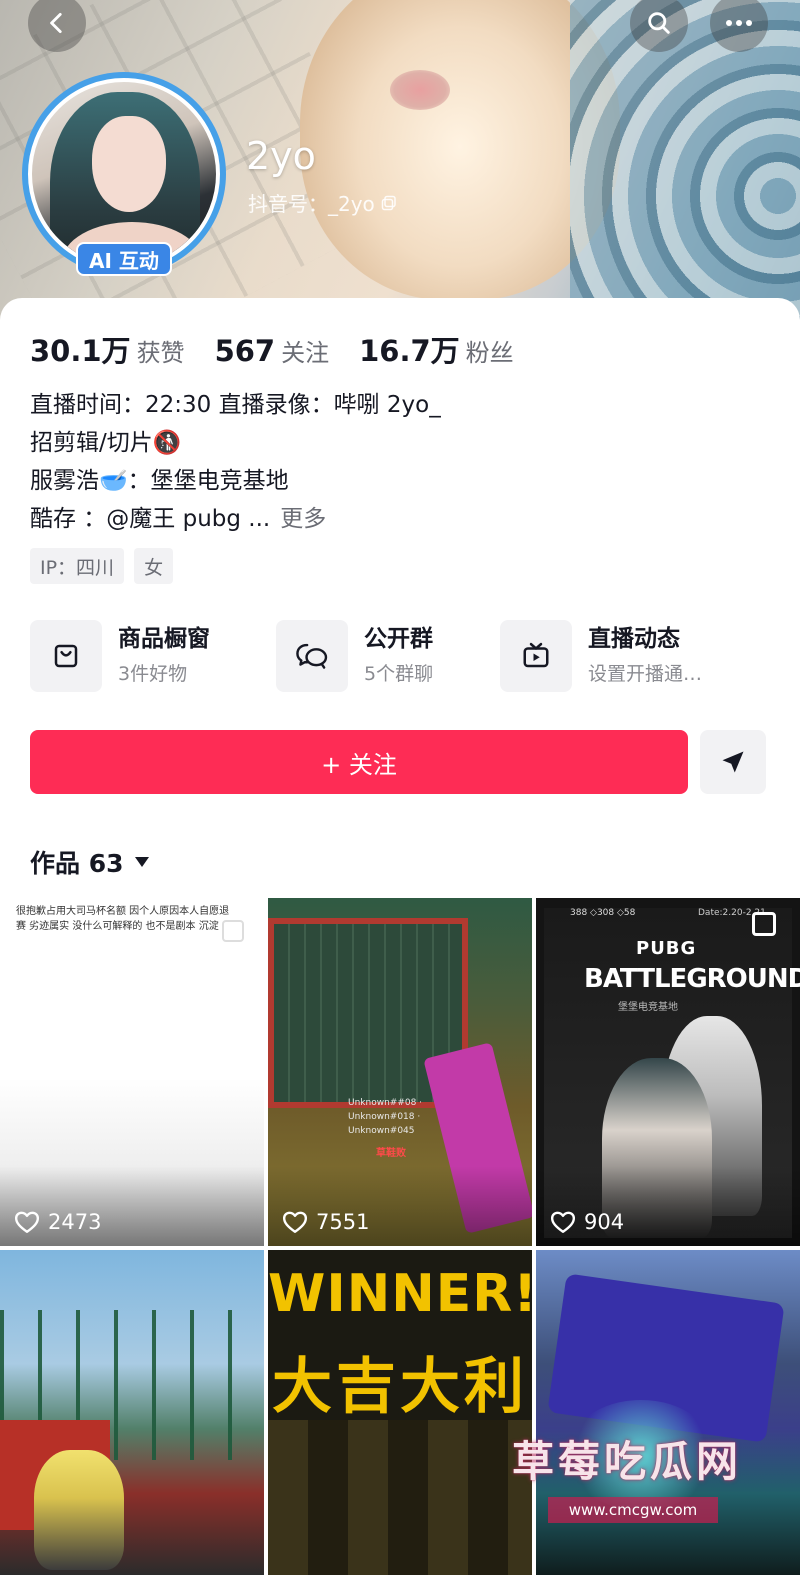 The width and height of the screenshot is (800, 1575). I want to click on ellipsis-icon, so click(739, 23).